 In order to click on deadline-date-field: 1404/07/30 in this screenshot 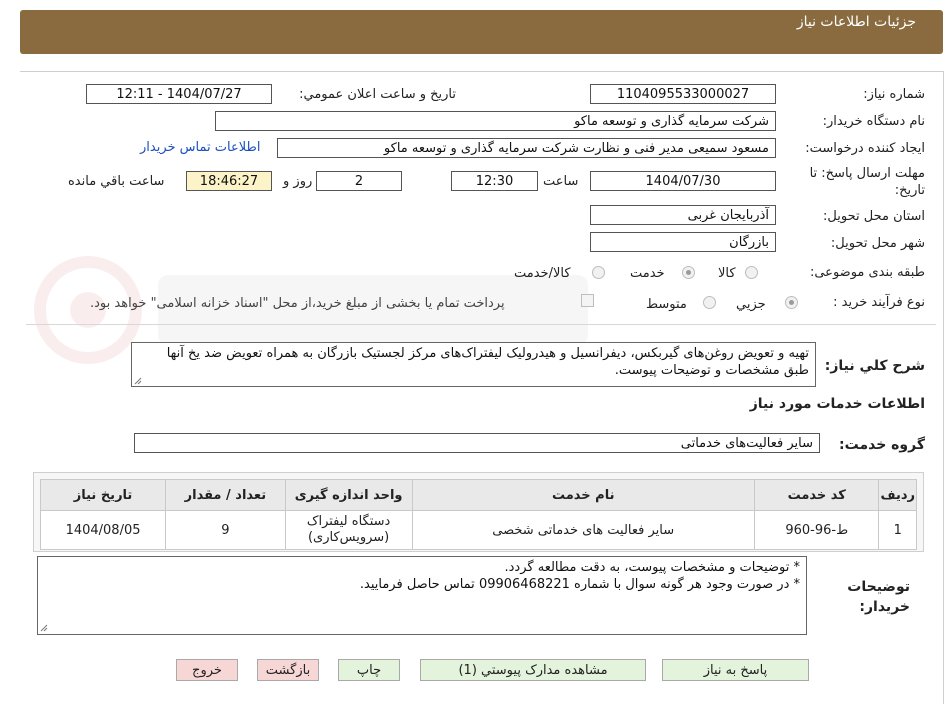, I will do `click(683, 181)`.